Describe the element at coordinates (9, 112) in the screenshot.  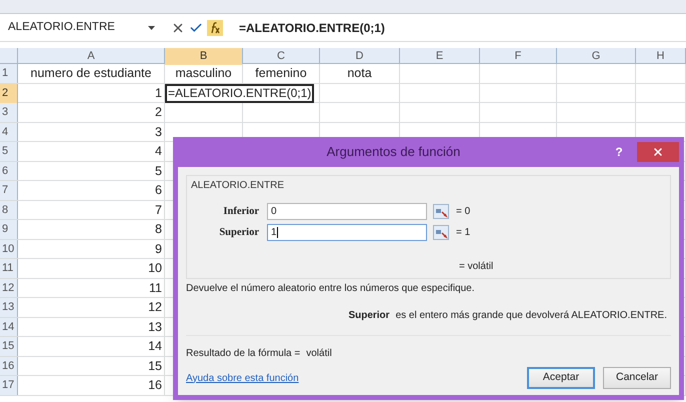
I see `row-header: 3` at that location.